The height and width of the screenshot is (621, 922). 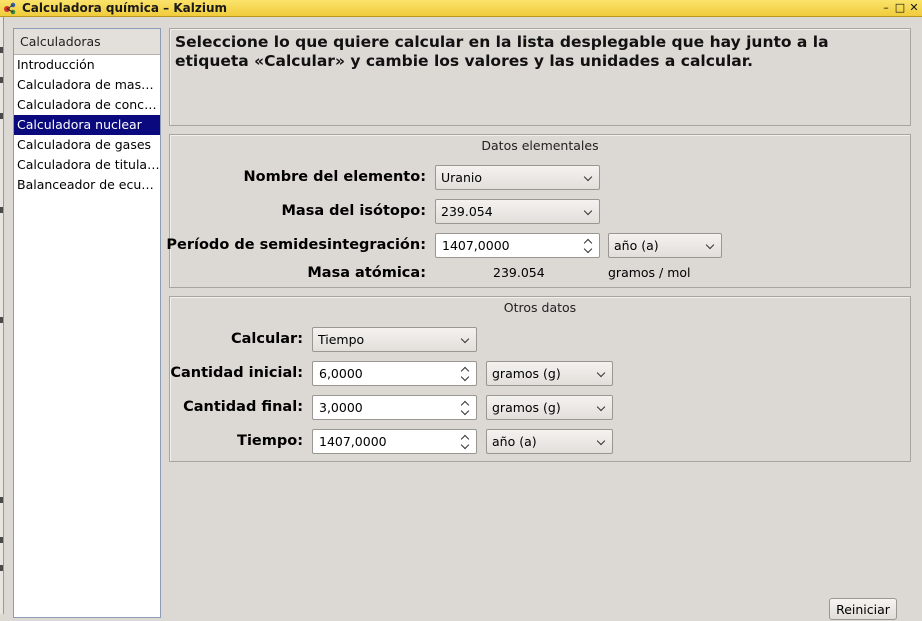 I want to click on sidebar-item-nuclear: Calculadora nuclear, so click(x=87, y=125).